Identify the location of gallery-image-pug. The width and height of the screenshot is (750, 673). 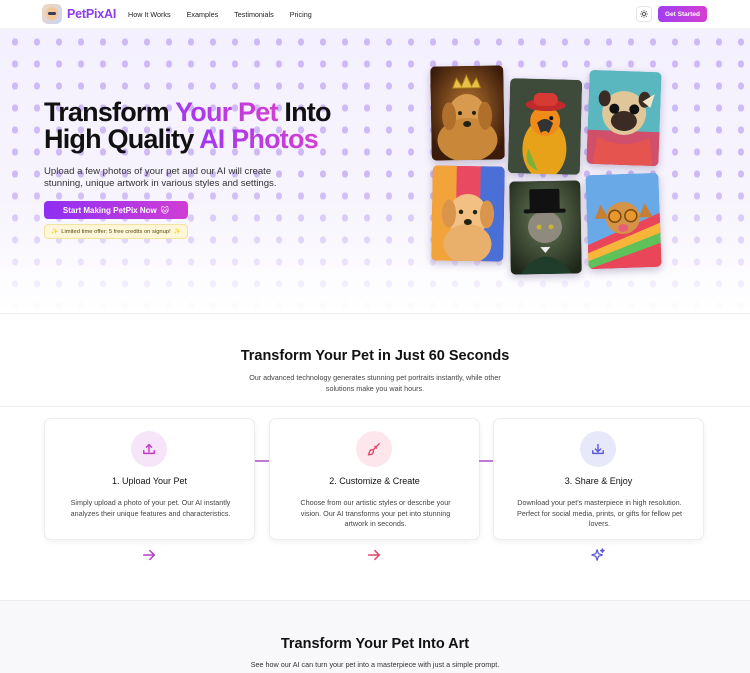
(624, 118).